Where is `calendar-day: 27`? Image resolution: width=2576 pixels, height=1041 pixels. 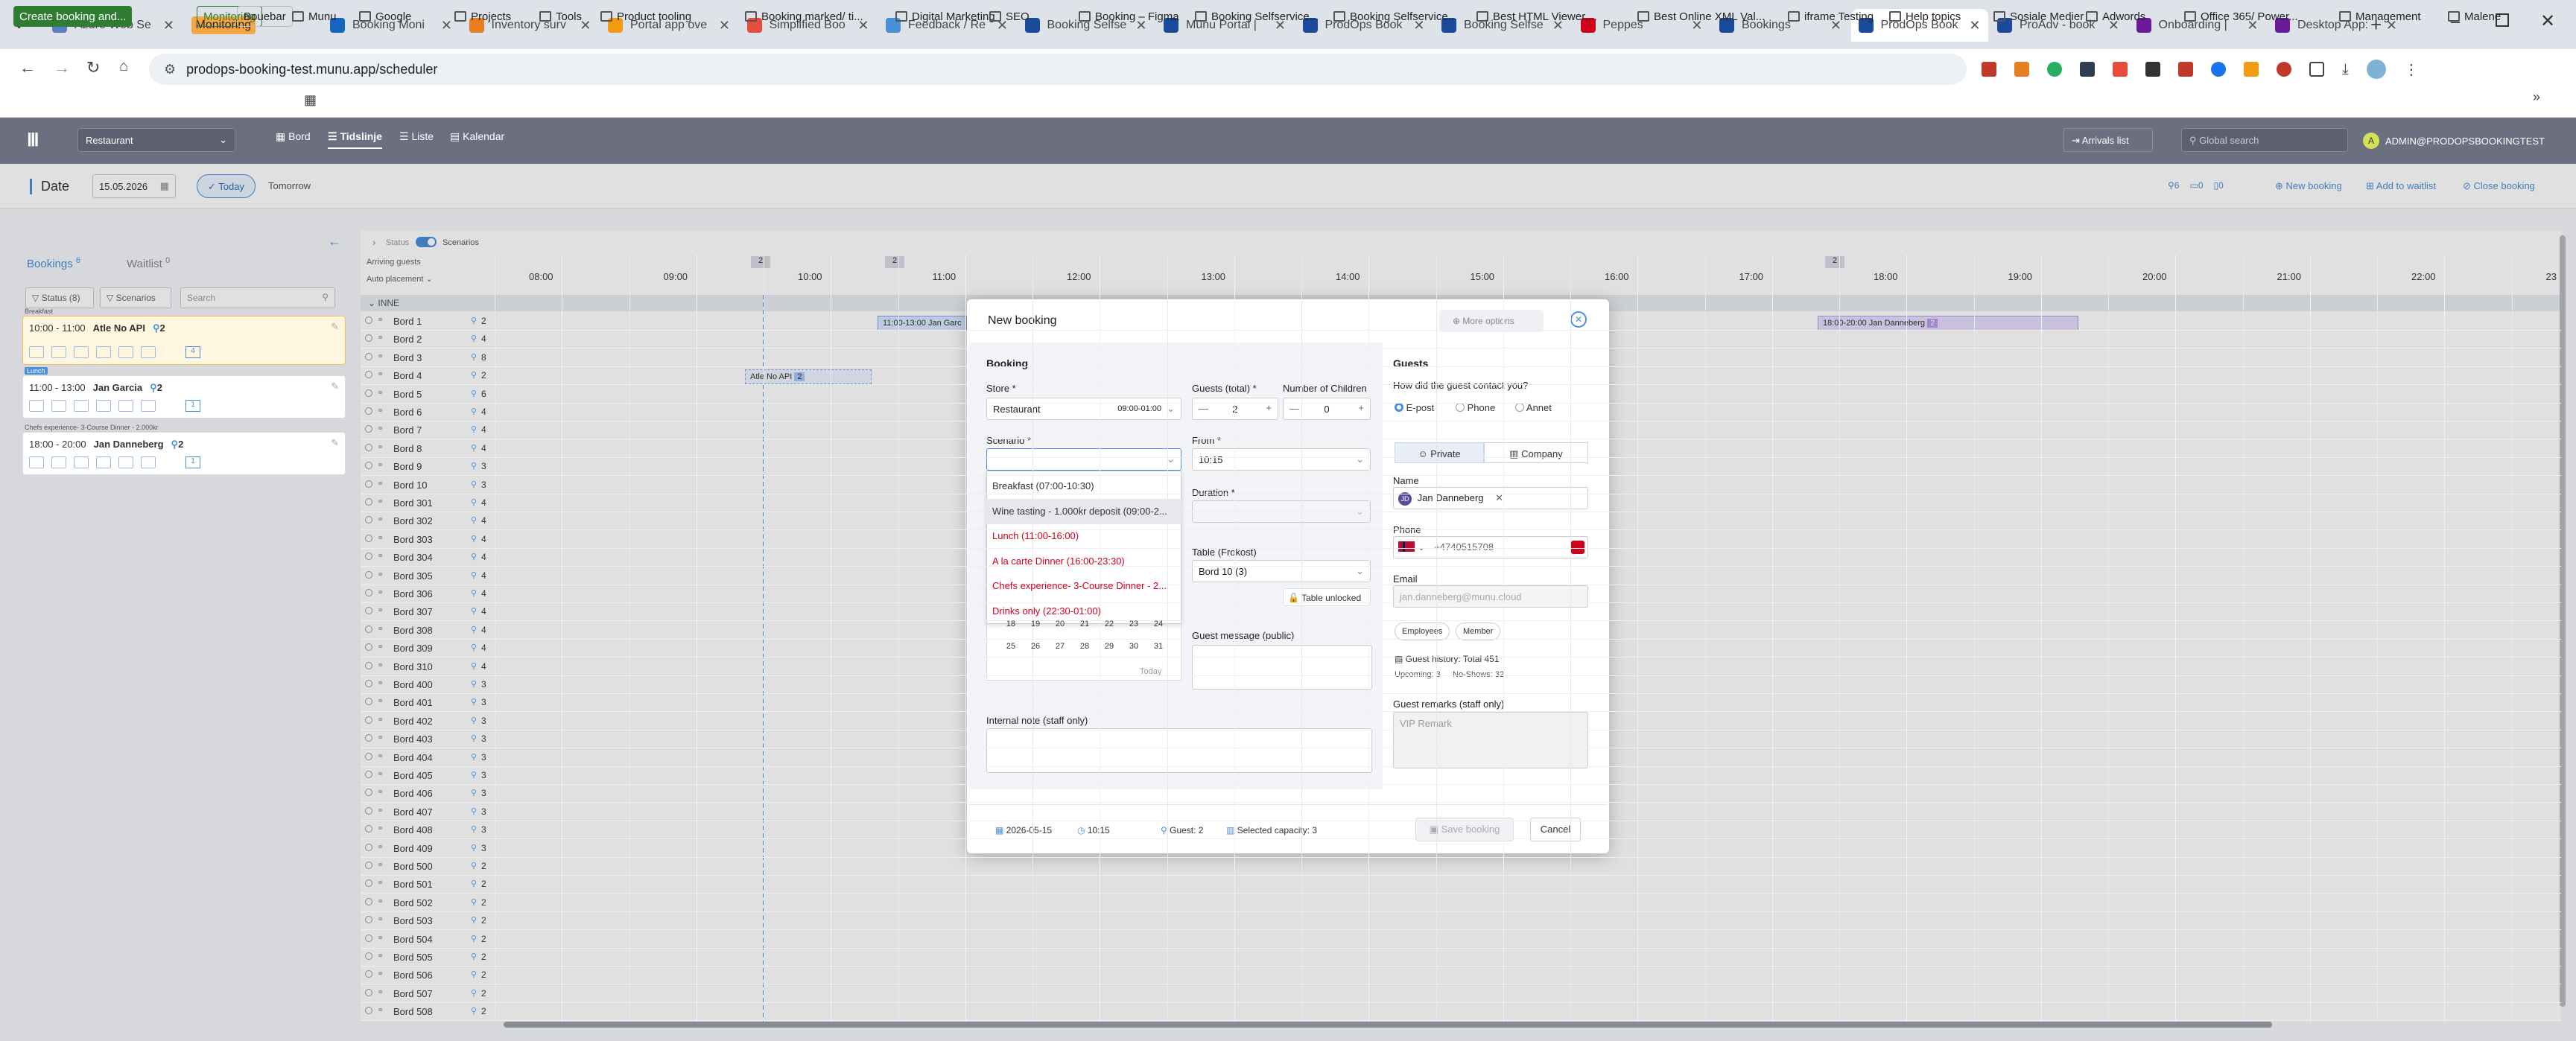
calendar-day: 27 is located at coordinates (1060, 646).